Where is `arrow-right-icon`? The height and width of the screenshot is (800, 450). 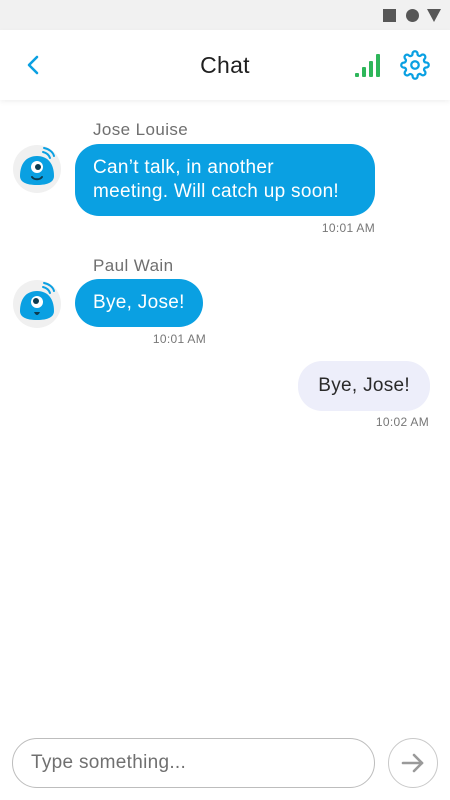 arrow-right-icon is located at coordinates (412, 763).